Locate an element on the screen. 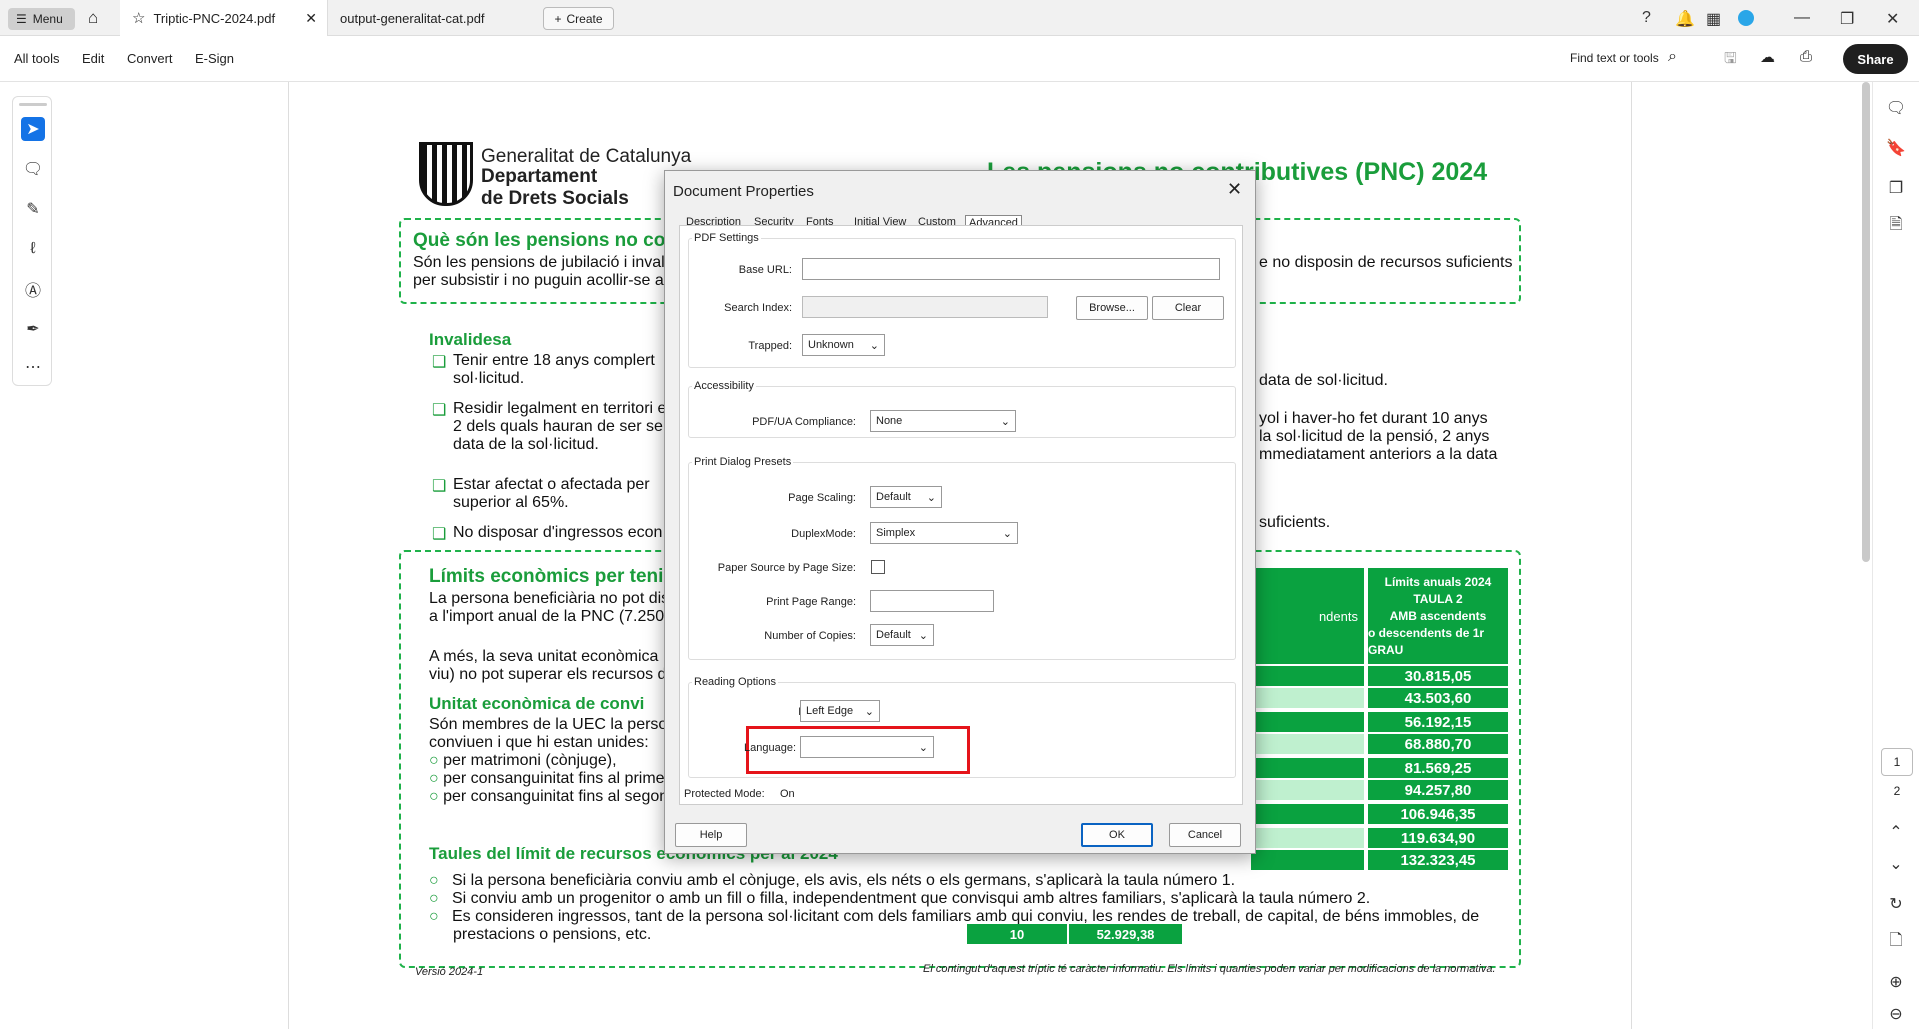  right-panel-rail: 🗨 🔖 ❐ 🗎 1 2 ⌃ ⌄ ↻ 🗋 ⊕ ⊖ is located at coordinates (1895, 555).